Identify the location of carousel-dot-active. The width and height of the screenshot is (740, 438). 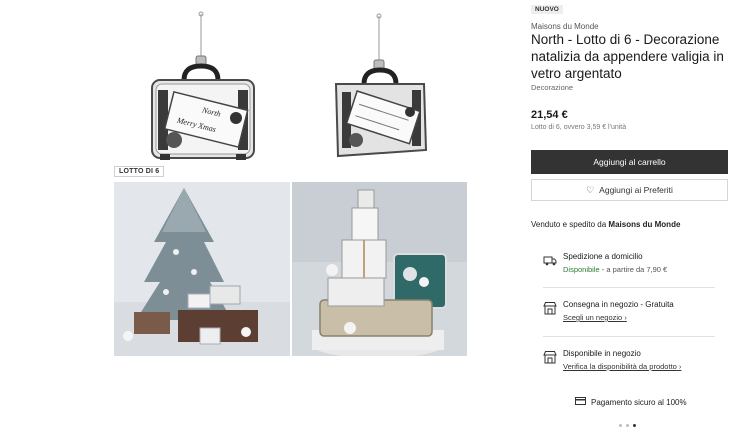
(634, 425).